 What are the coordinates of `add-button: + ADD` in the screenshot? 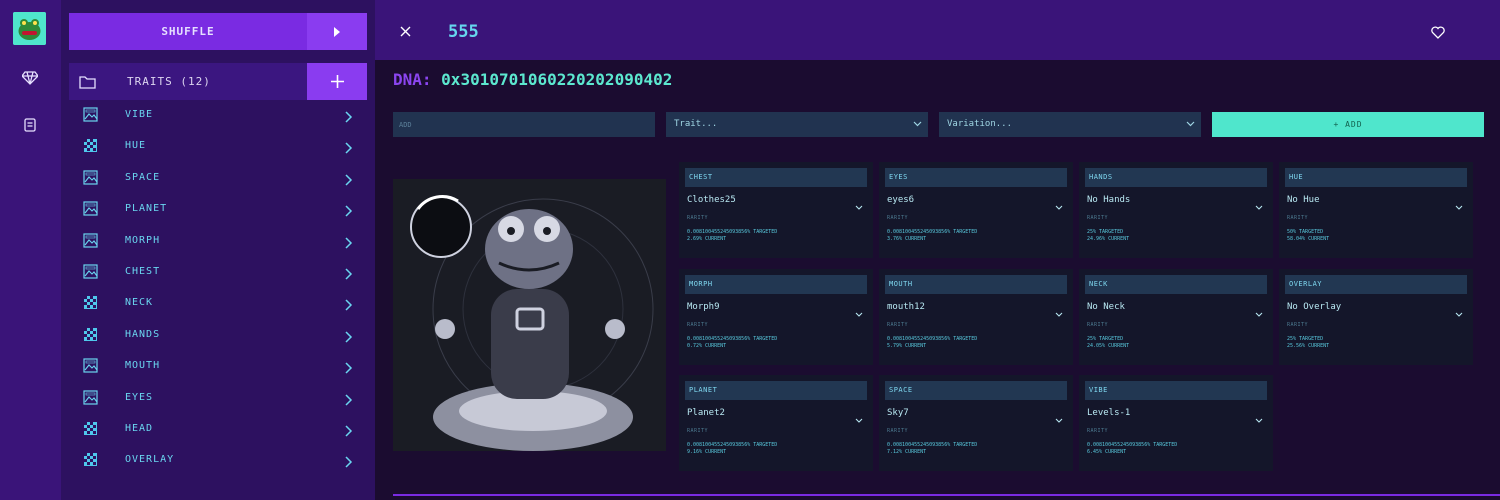 It's located at (1348, 124).